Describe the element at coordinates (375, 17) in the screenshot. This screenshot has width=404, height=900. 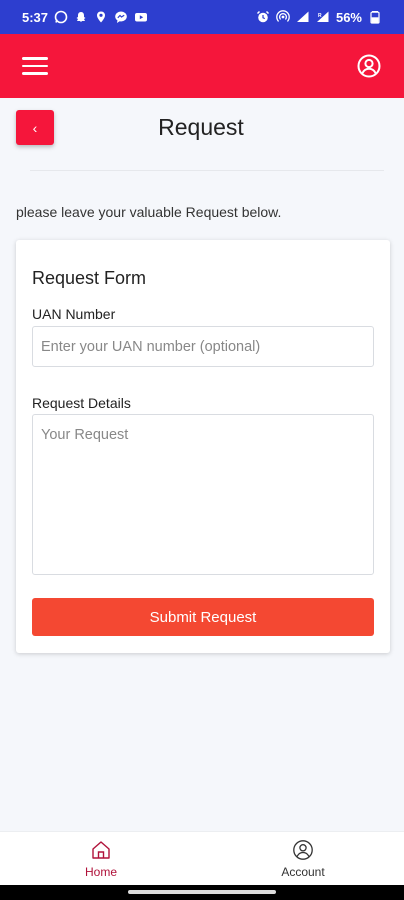
I see `battery-icon` at that location.